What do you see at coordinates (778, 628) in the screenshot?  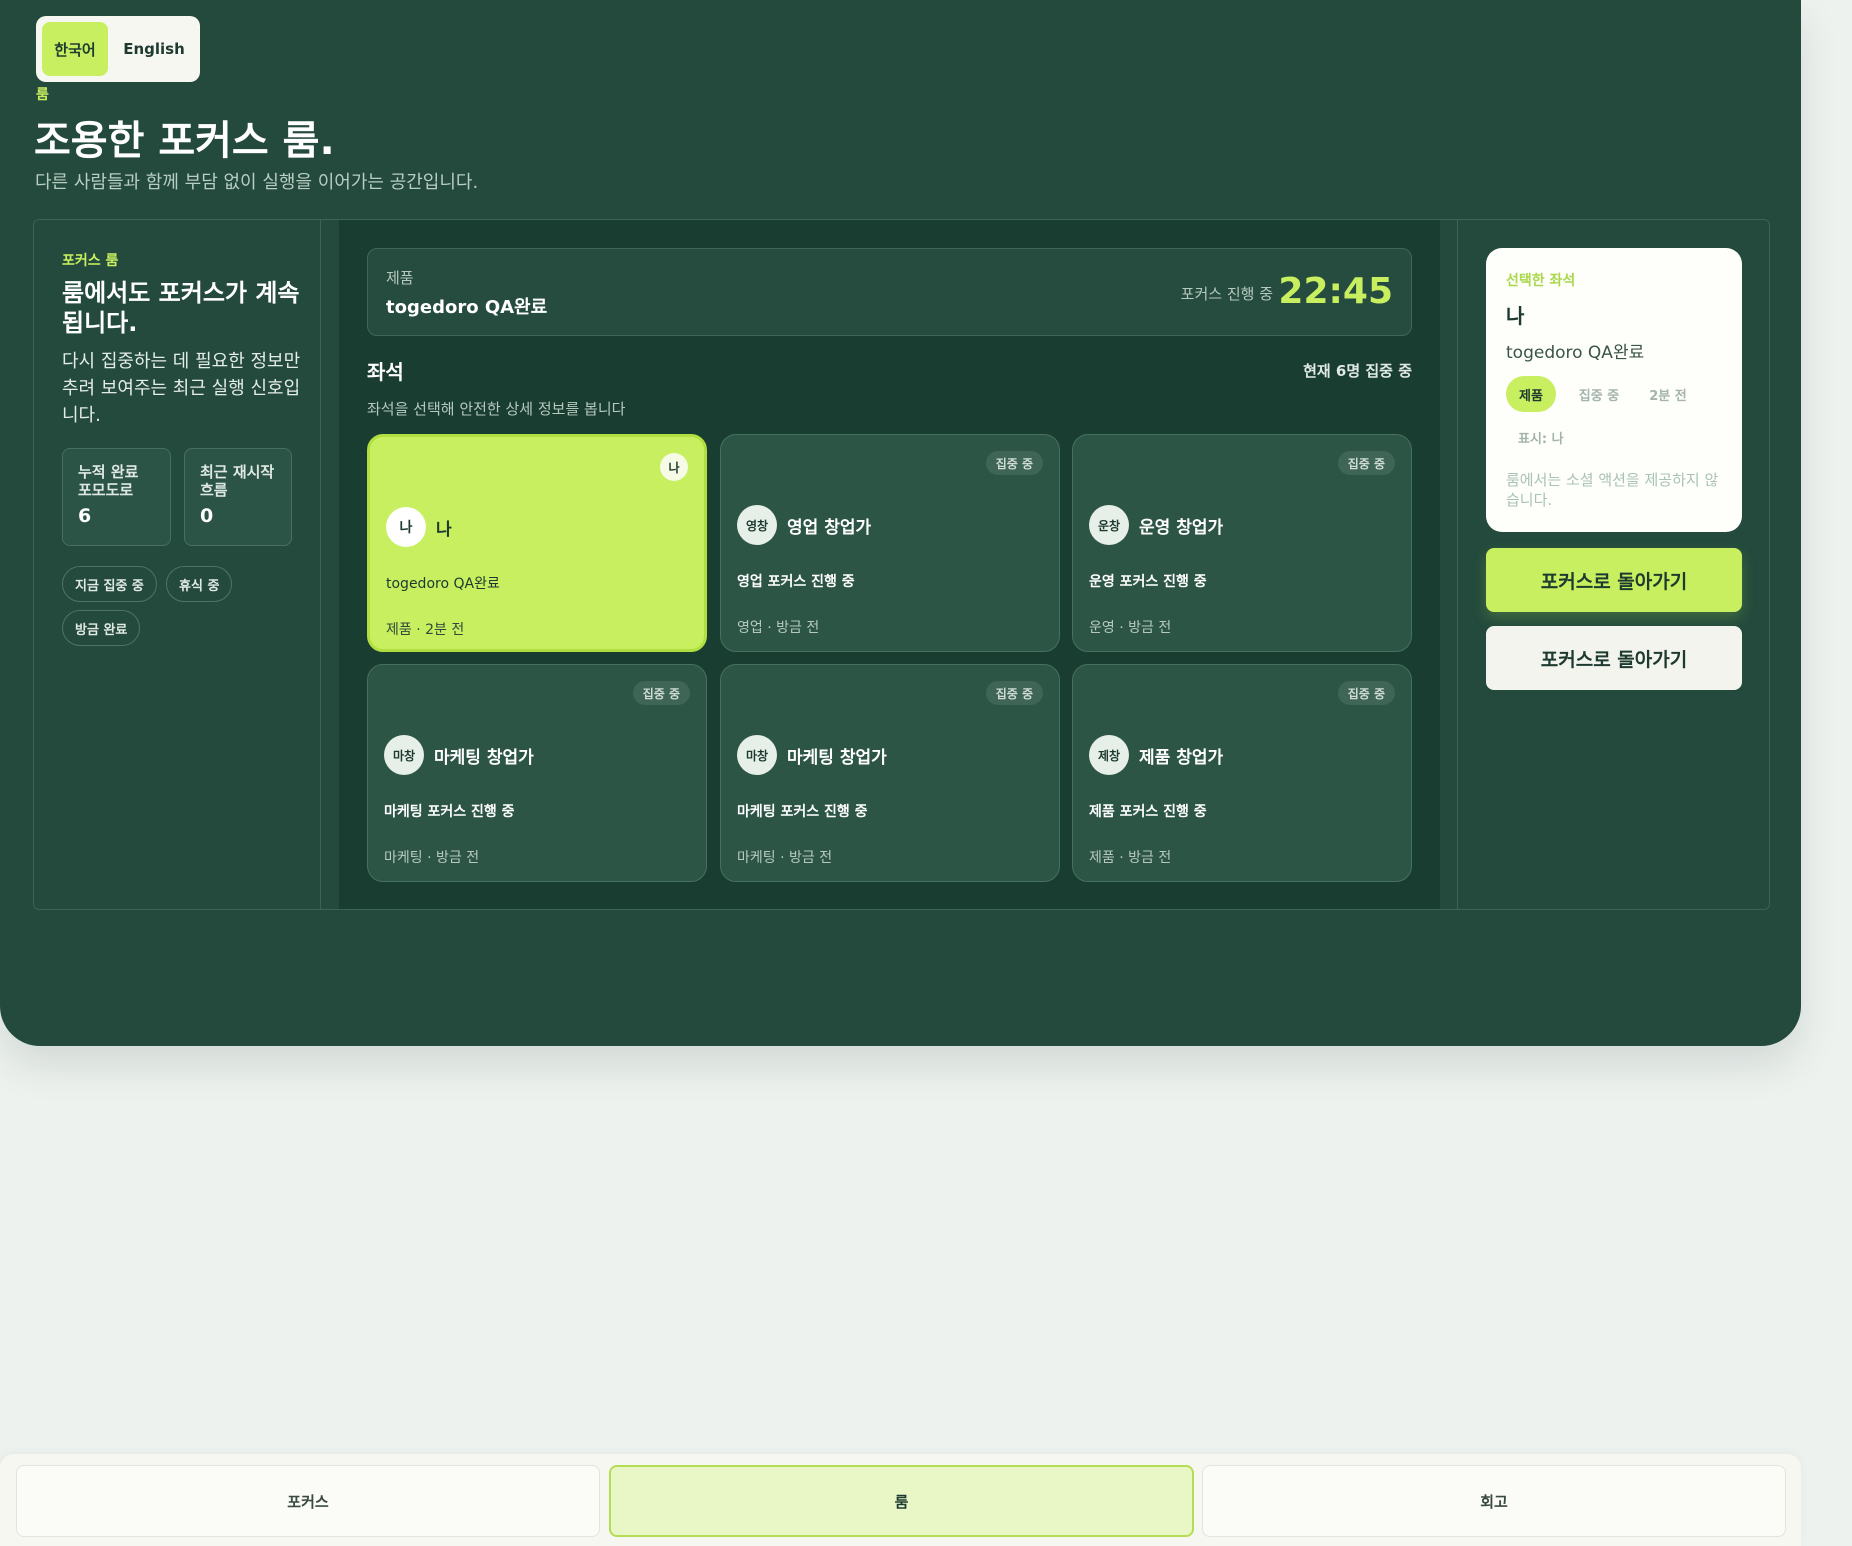 I see `seat-meta: 영업 · 방금 전` at bounding box center [778, 628].